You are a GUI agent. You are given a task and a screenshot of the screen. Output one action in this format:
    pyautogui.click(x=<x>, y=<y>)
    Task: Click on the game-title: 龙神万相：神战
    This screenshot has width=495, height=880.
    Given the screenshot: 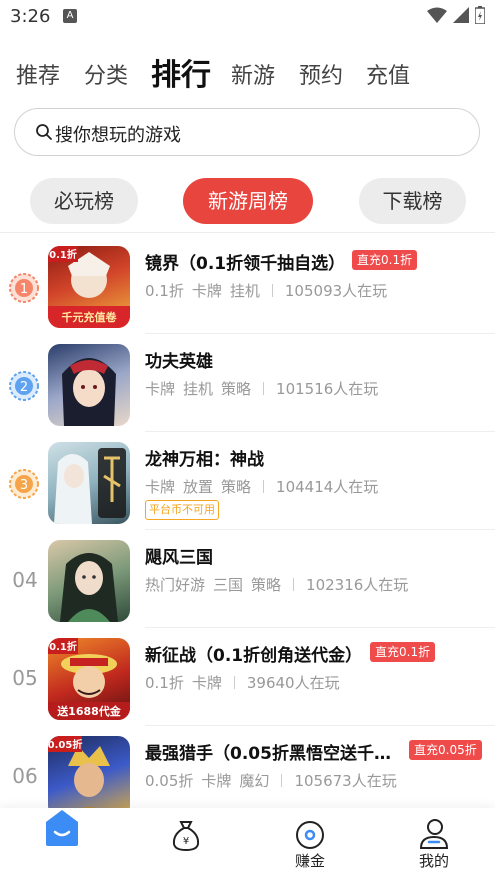 What is the action you would take?
    pyautogui.click(x=204, y=457)
    